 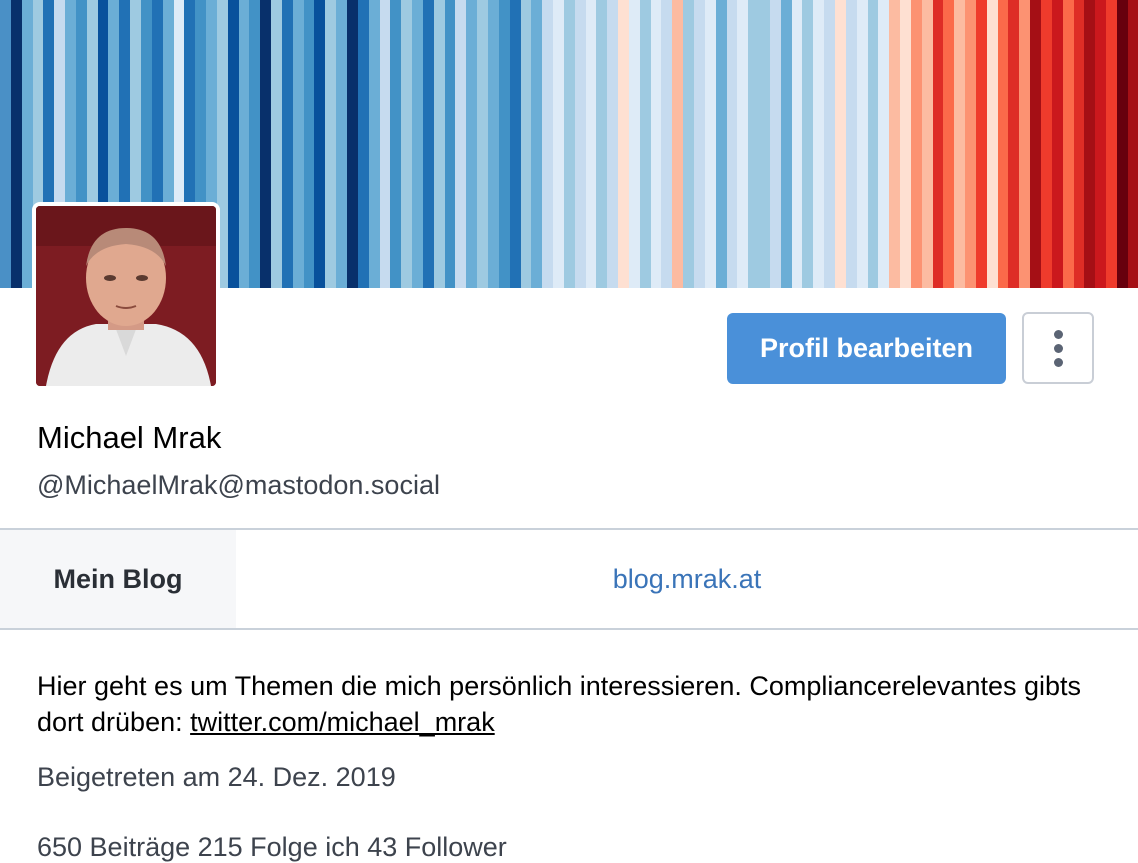 I want to click on avatar-image, so click(x=126, y=296).